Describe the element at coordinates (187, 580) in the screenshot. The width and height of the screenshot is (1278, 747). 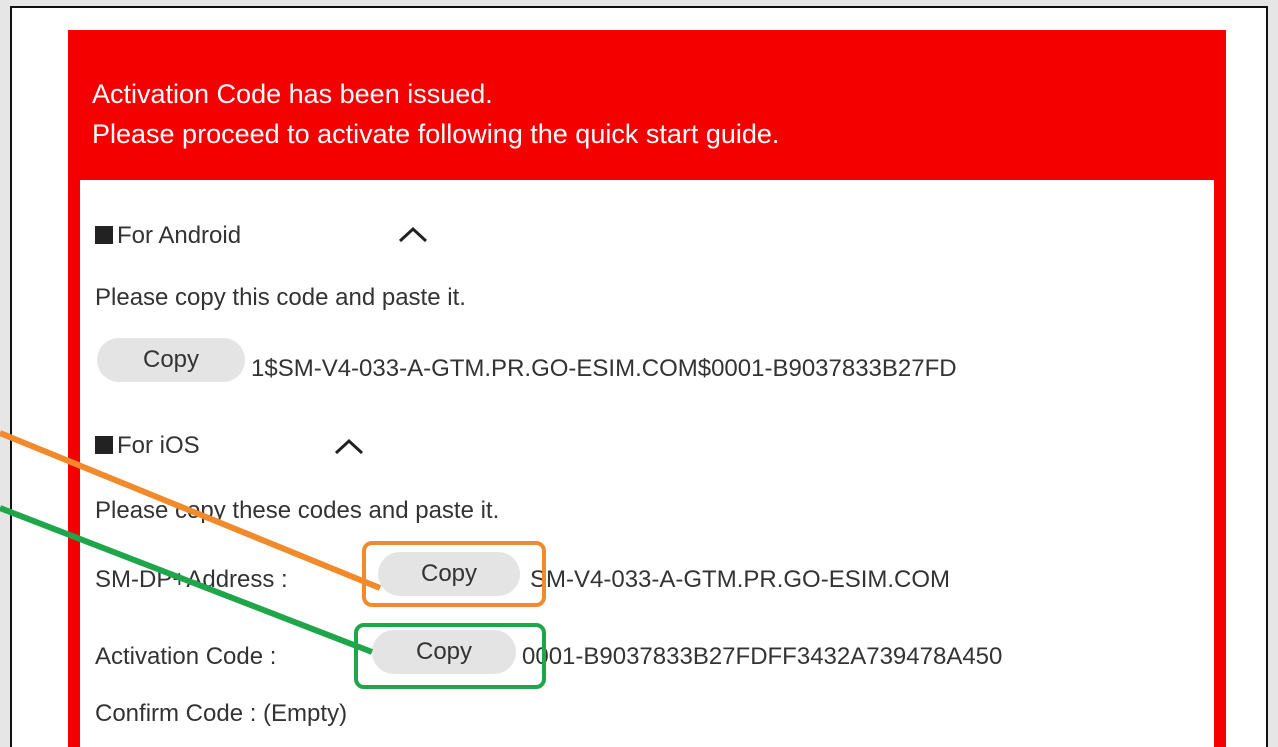
I see `green-pointer-line` at that location.